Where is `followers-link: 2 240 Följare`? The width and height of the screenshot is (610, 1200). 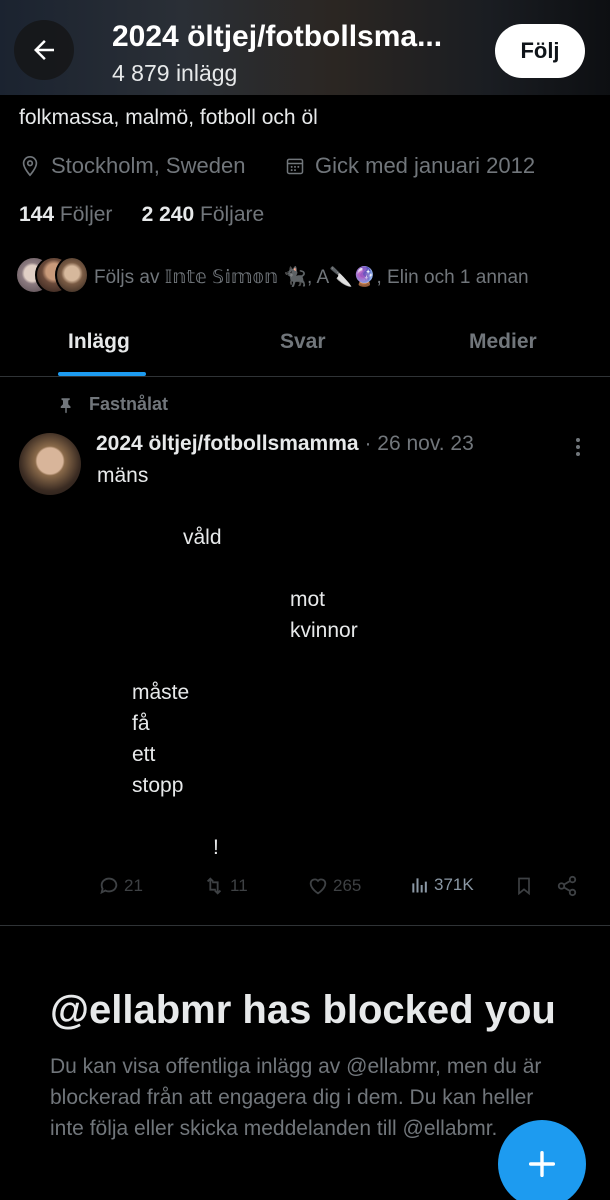 followers-link: 2 240 Följare is located at coordinates (203, 214).